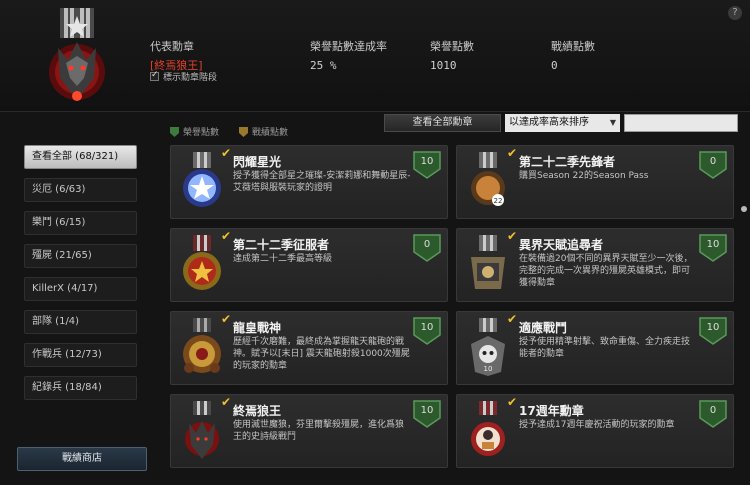  Describe the element at coordinates (348, 55) in the screenshot. I see `honor-rate-stat: 榮譽點數達成率 25 %` at that location.